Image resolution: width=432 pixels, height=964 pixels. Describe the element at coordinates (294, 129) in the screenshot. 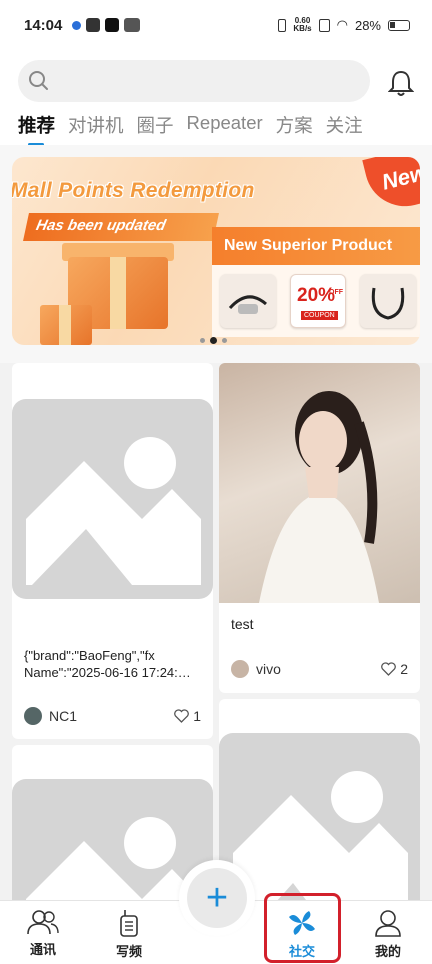

I see `tab-solutions: 方案` at that location.